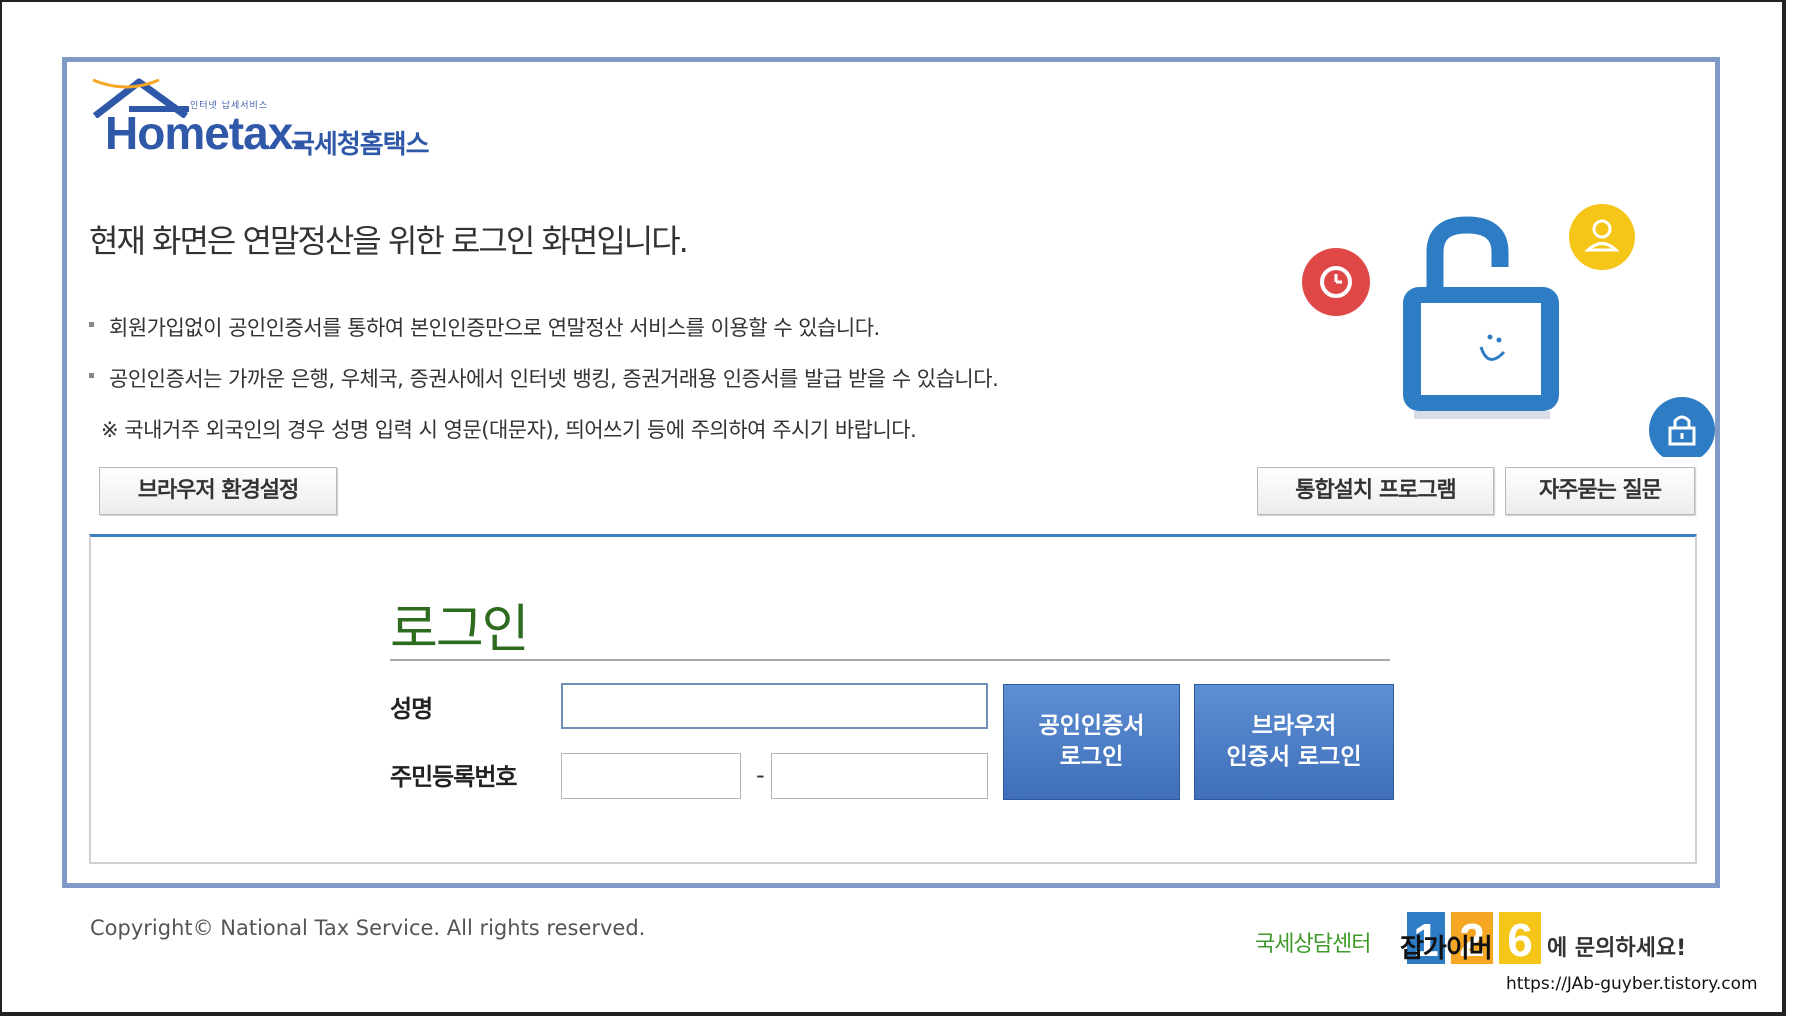  What do you see at coordinates (1617, 948) in the screenshot?
I see `helpline-suffix: 에 문의하세요!` at bounding box center [1617, 948].